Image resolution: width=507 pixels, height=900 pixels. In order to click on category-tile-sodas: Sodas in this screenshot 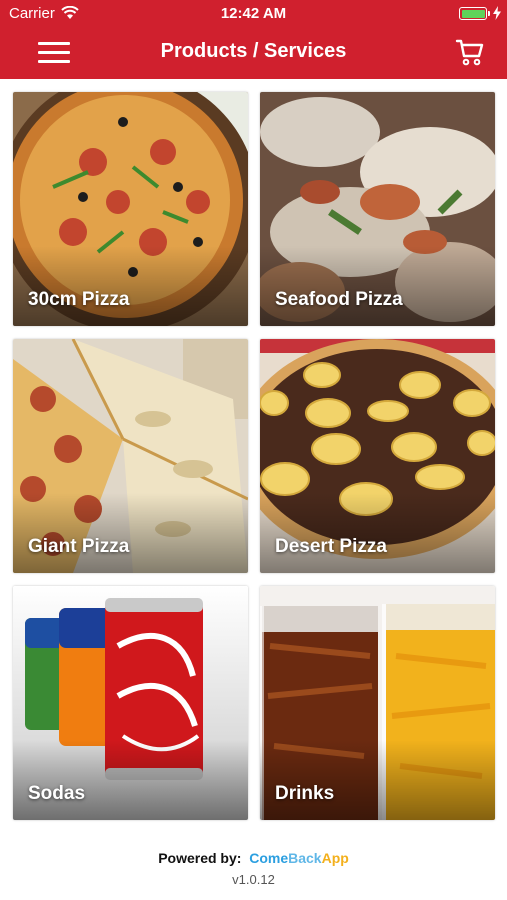, I will do `click(130, 703)`.